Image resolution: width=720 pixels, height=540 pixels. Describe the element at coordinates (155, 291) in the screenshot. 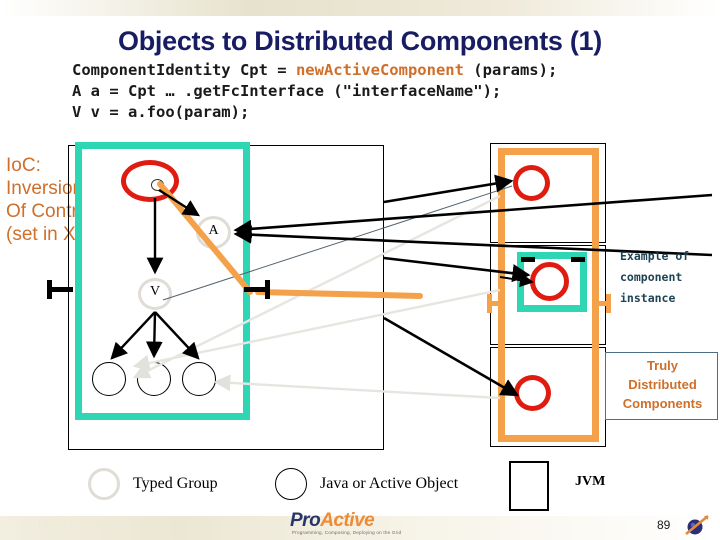

I see `value-node-v-label: V` at that location.